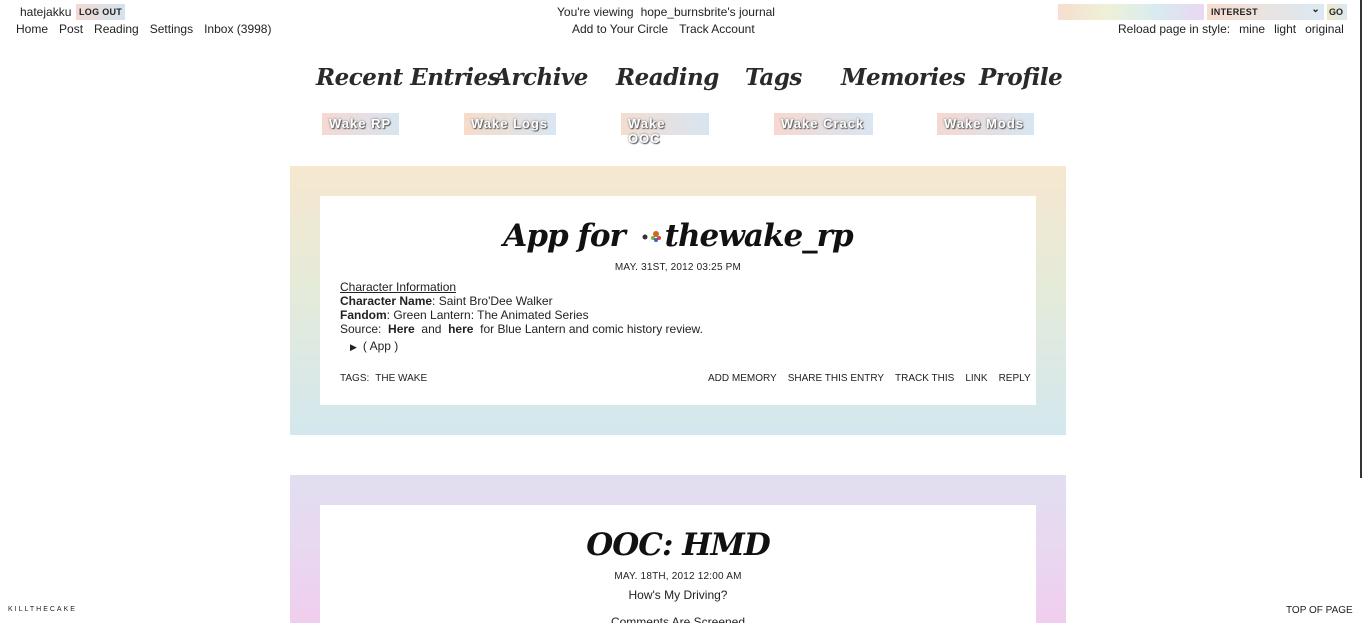  I want to click on style-light-link: light, so click(1285, 29).